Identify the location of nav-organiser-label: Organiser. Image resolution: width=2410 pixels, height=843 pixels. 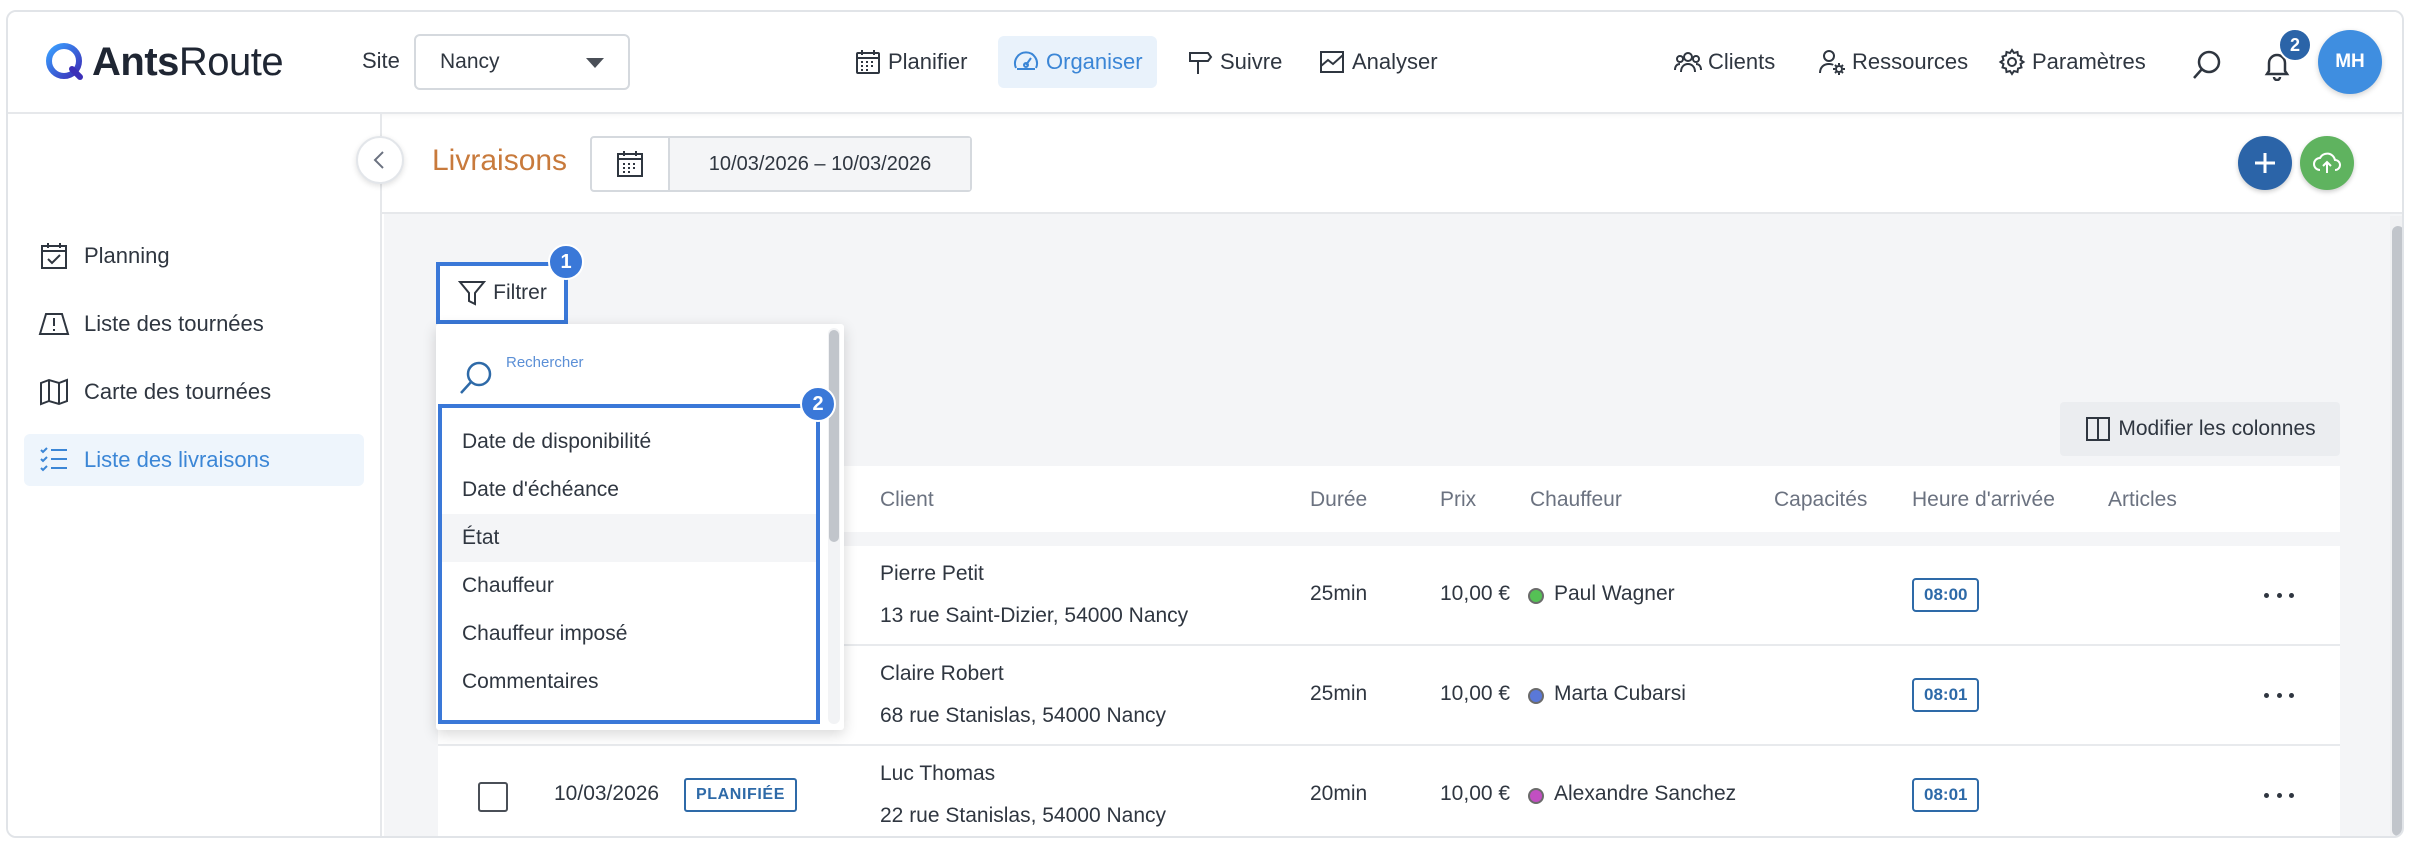
(1094, 61).